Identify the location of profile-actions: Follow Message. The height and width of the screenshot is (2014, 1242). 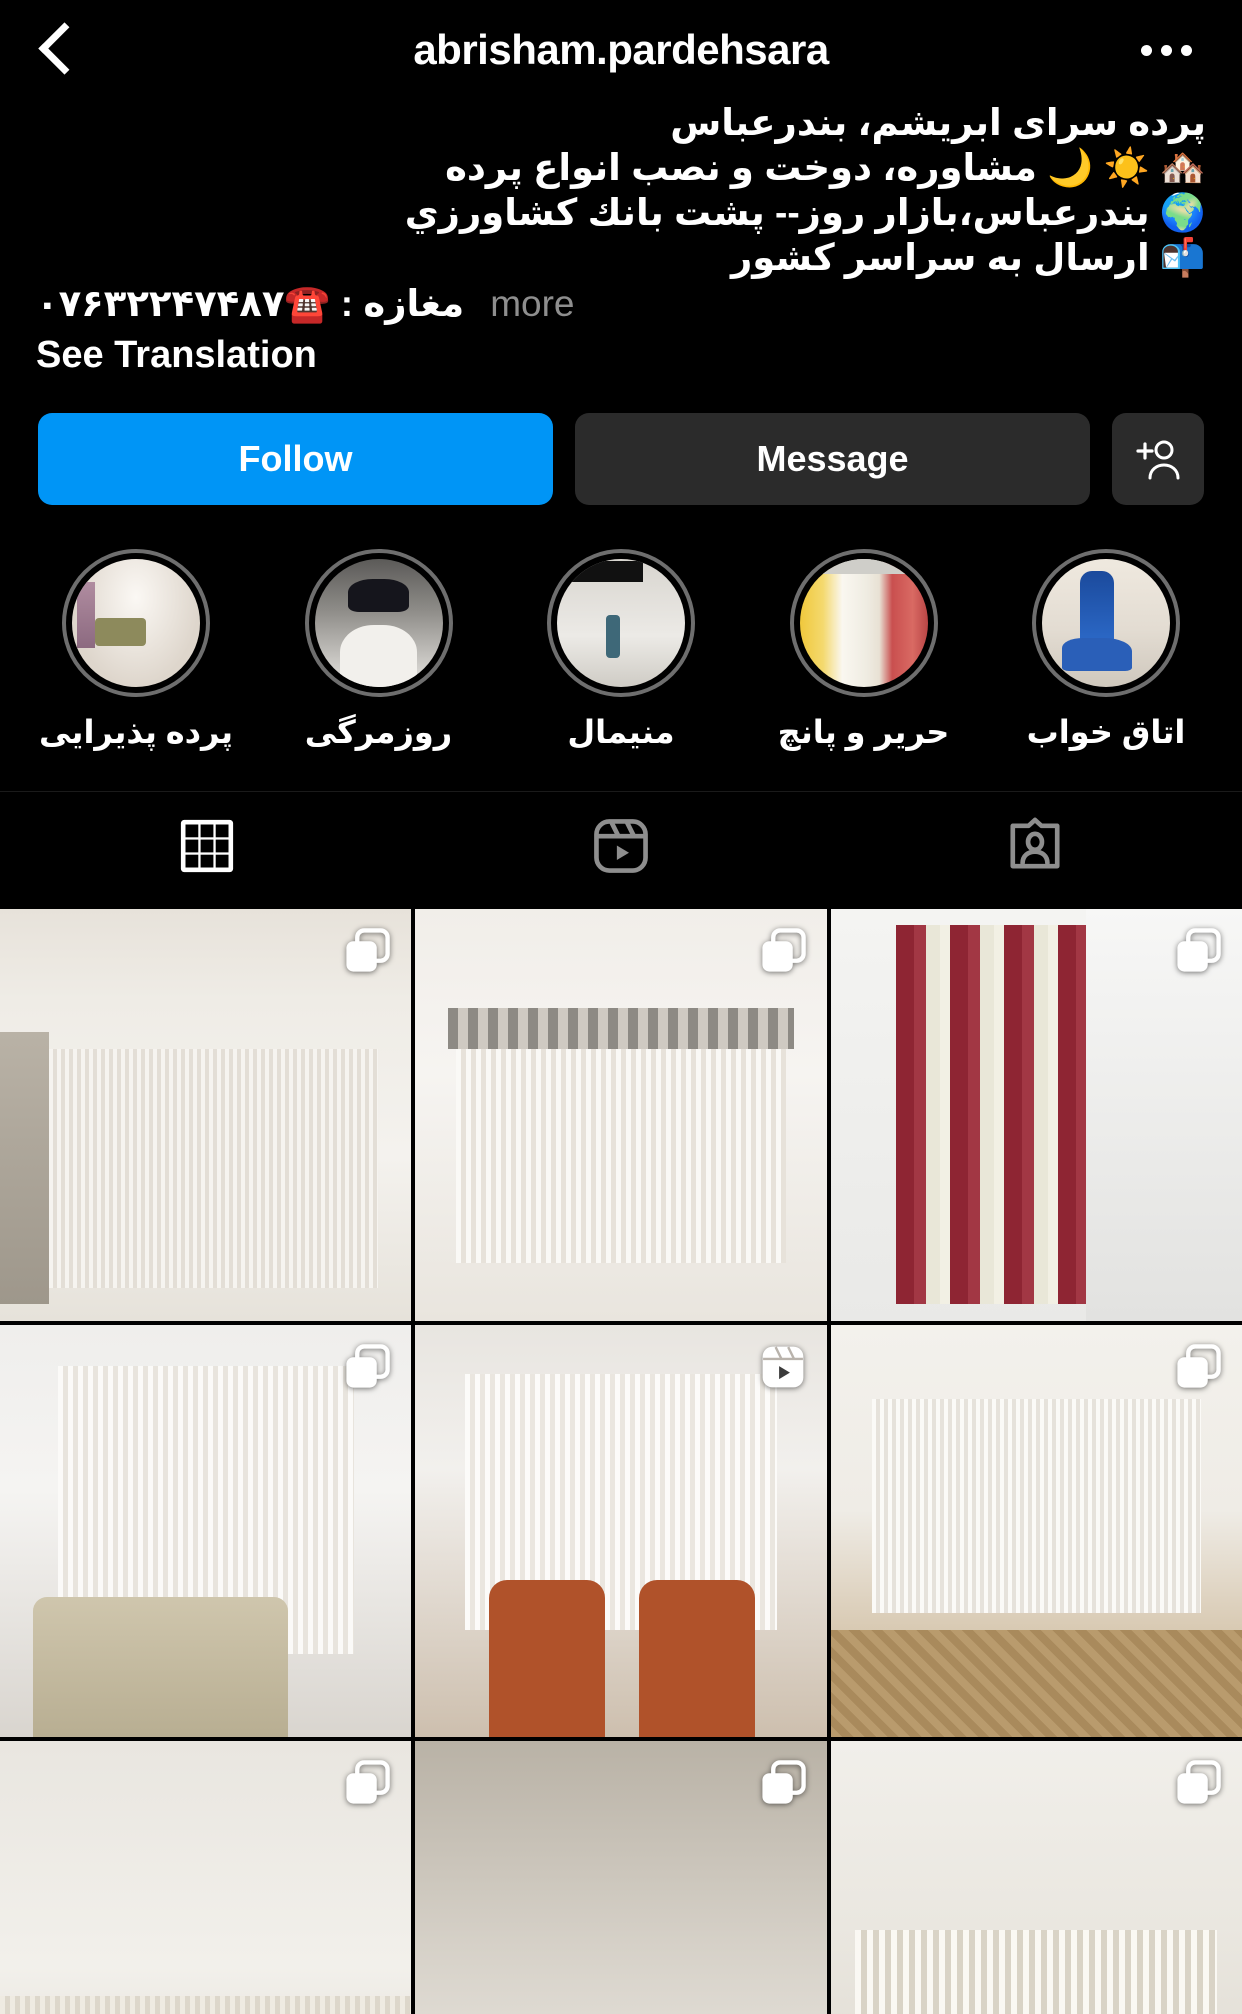
(621, 441).